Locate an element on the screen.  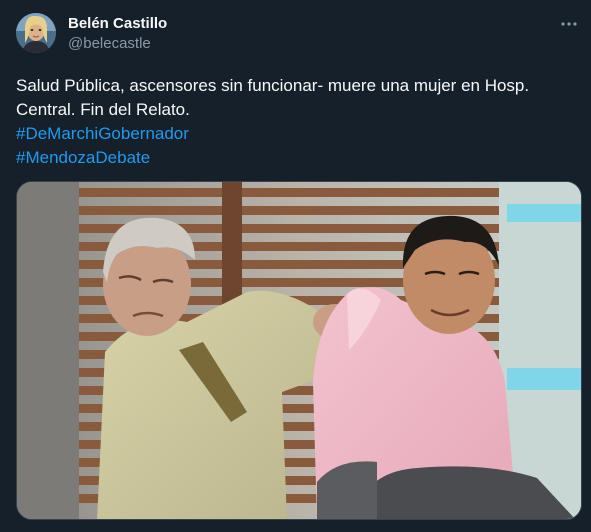
hashtag-link: #MendozaDebate is located at coordinates (296, 158).